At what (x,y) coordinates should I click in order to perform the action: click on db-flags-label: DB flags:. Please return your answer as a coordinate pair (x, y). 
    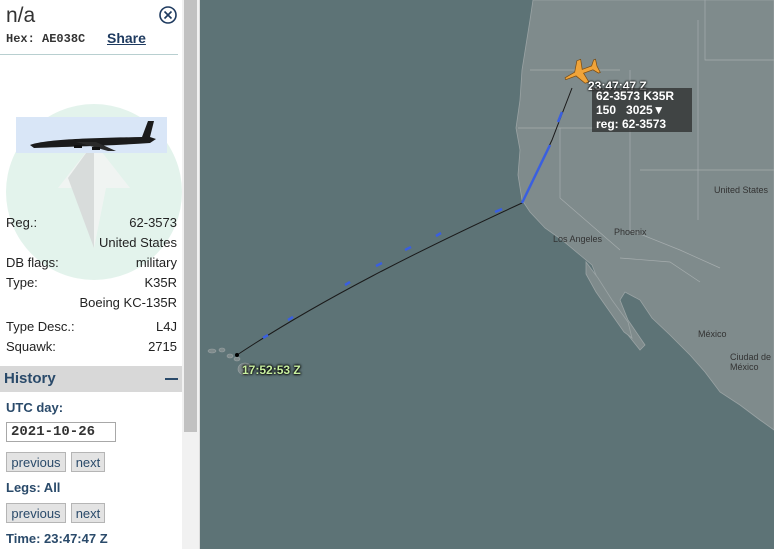
    Looking at the image, I should click on (32, 262).